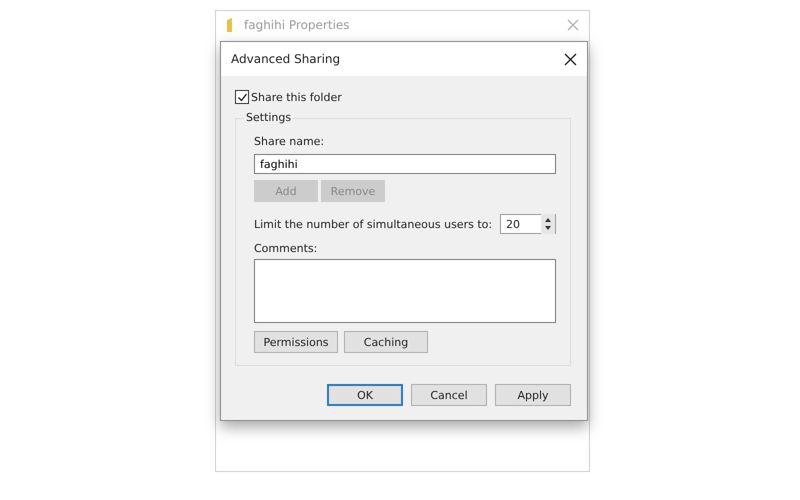 This screenshot has width=800, height=500. I want to click on group-legend: Settings, so click(269, 117).